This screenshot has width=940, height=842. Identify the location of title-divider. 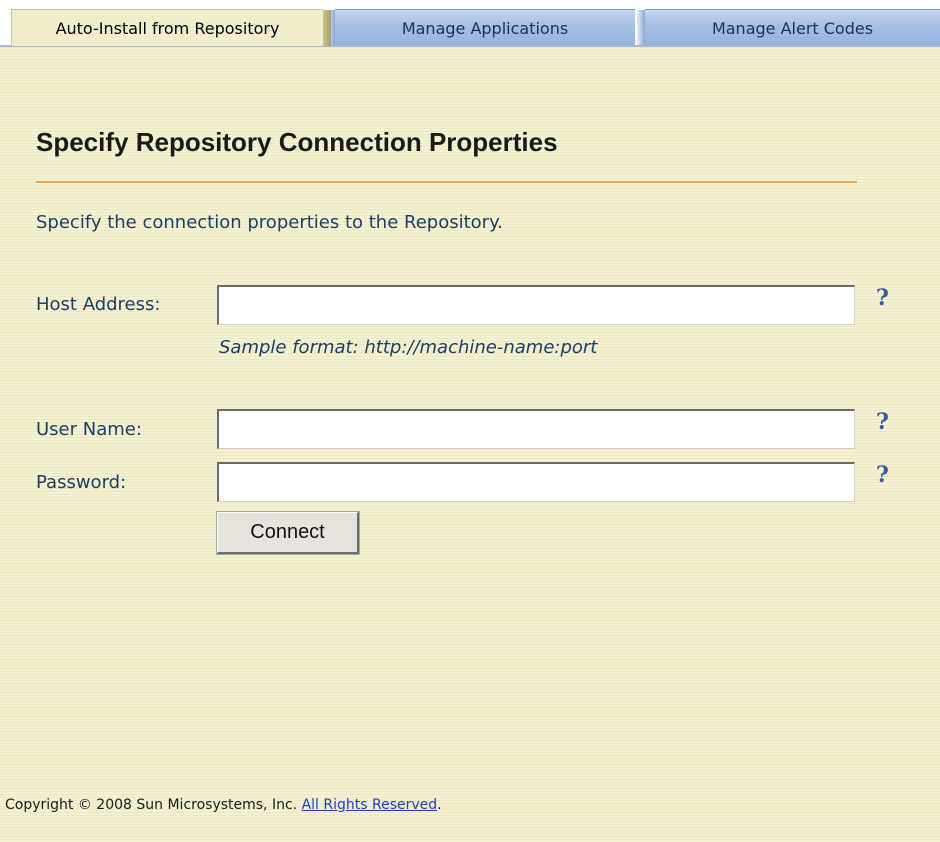
(446, 182).